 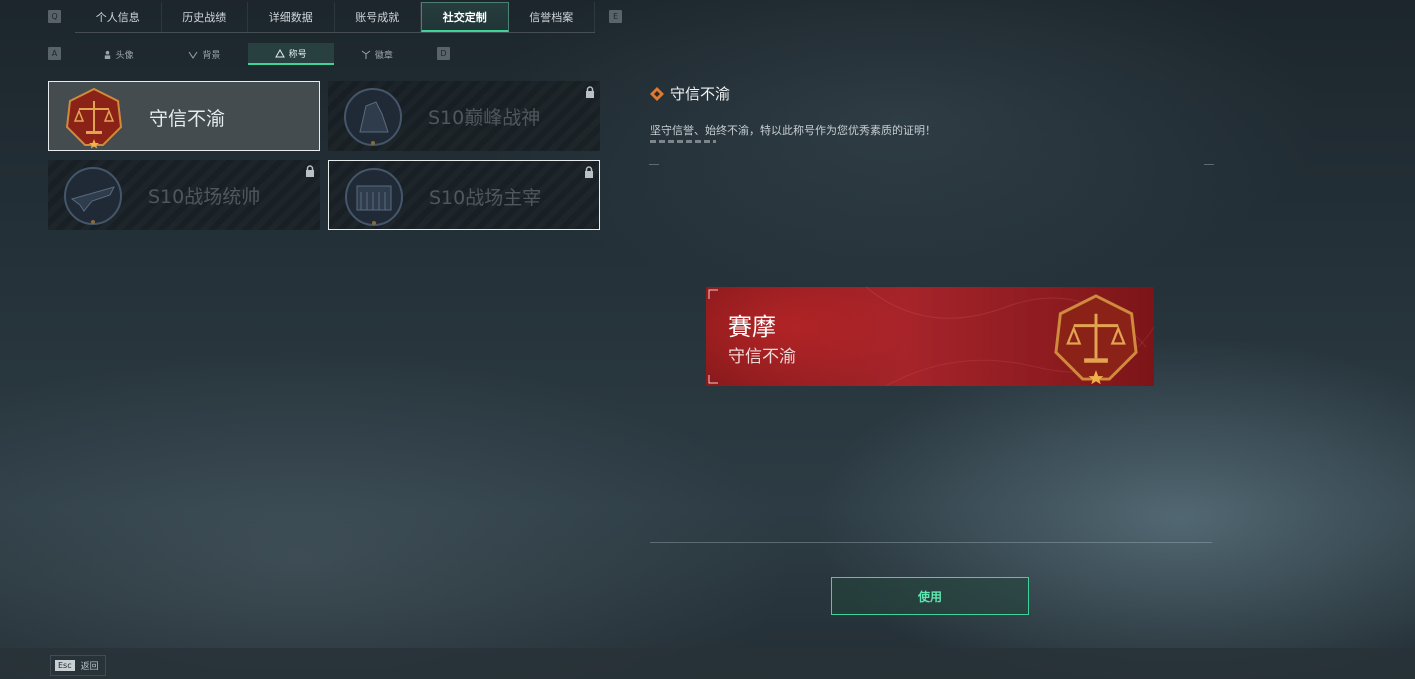 What do you see at coordinates (118, 17) in the screenshot?
I see `tab-personal-info: 个人信息` at bounding box center [118, 17].